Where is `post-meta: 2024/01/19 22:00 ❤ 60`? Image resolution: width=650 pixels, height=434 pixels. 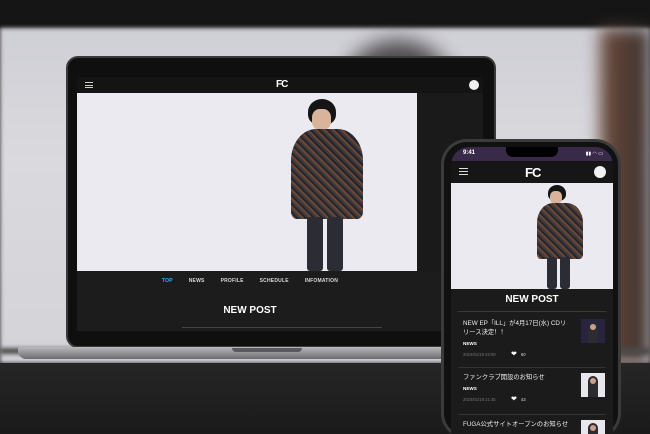
post-meta: 2024/01/19 22:00 ❤ 60 is located at coordinates (534, 354).